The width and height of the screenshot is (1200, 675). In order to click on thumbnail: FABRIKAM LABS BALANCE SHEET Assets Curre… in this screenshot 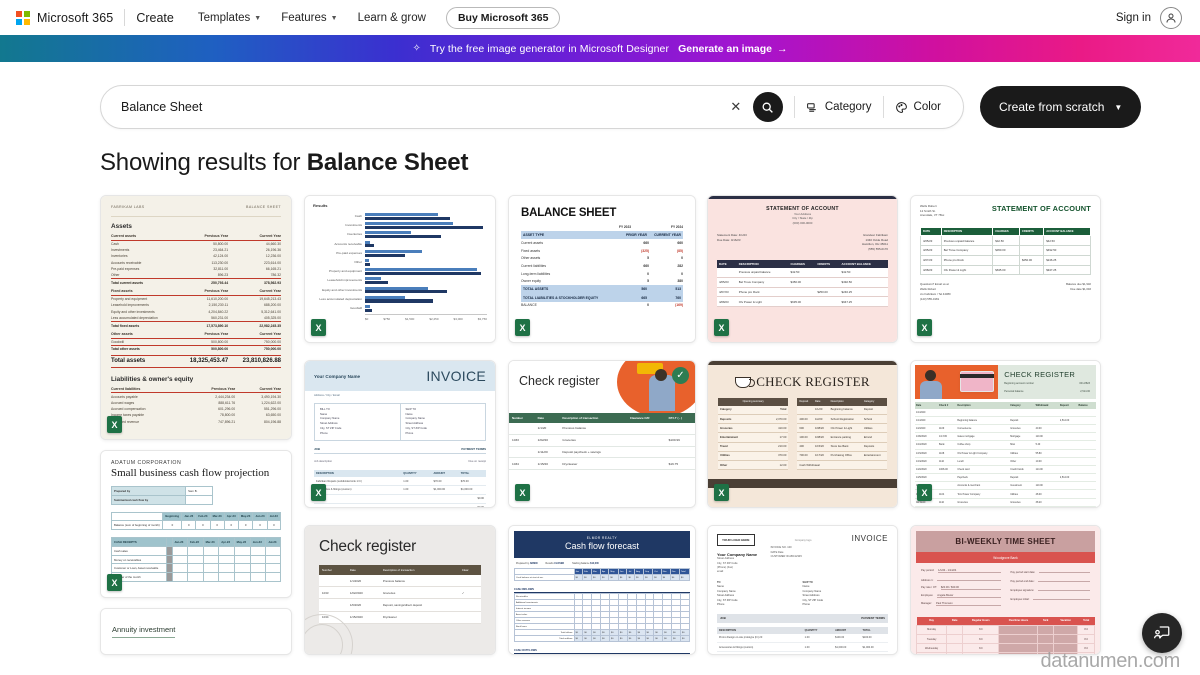, I will do `click(196, 317)`.